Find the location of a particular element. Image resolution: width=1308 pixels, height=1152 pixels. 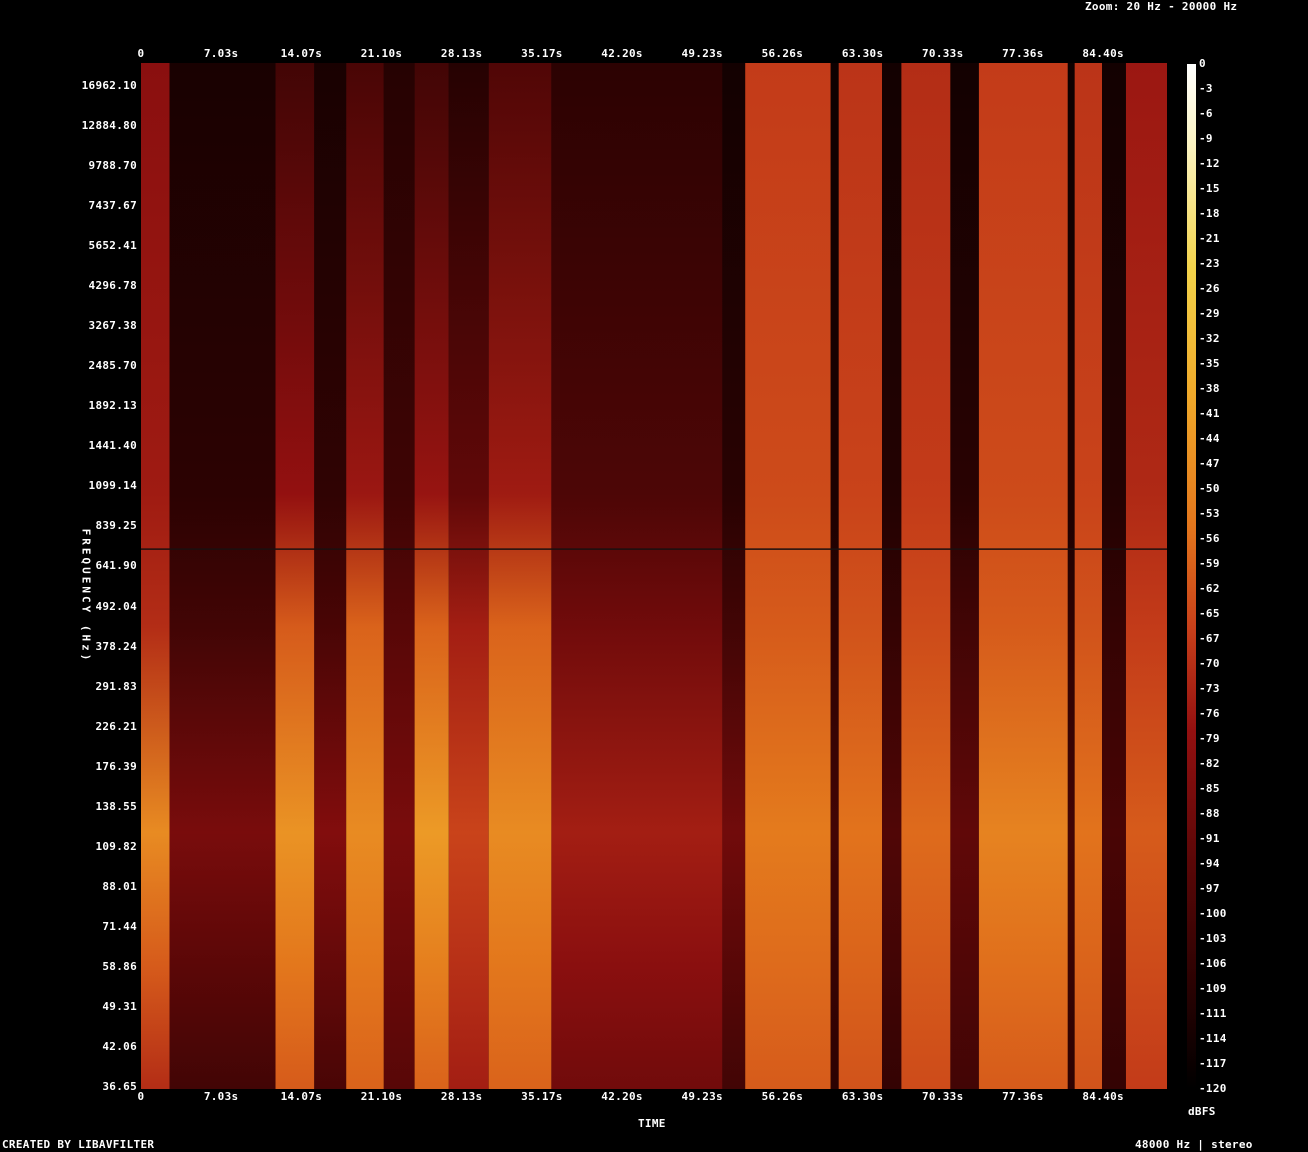

y-tick-label: 42.06 is located at coordinates (119, 1046).